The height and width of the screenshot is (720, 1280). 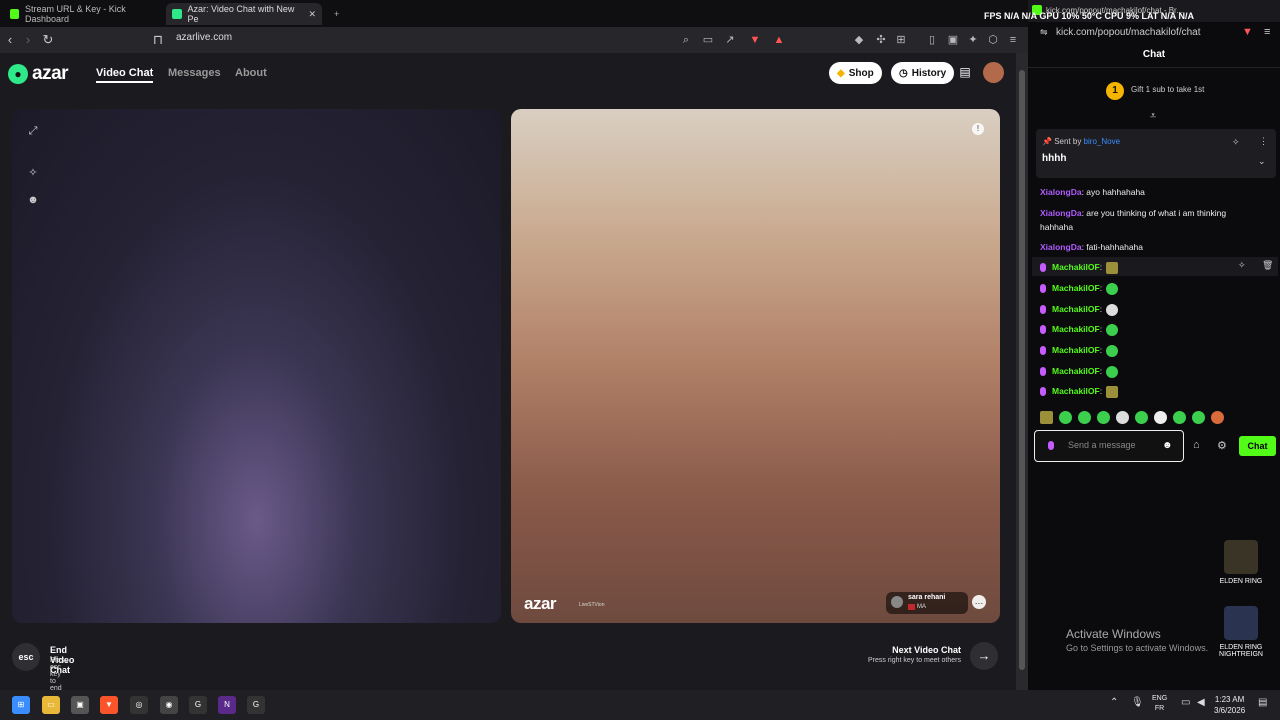 I want to click on expand-icon: ⤢, so click(x=33, y=131).